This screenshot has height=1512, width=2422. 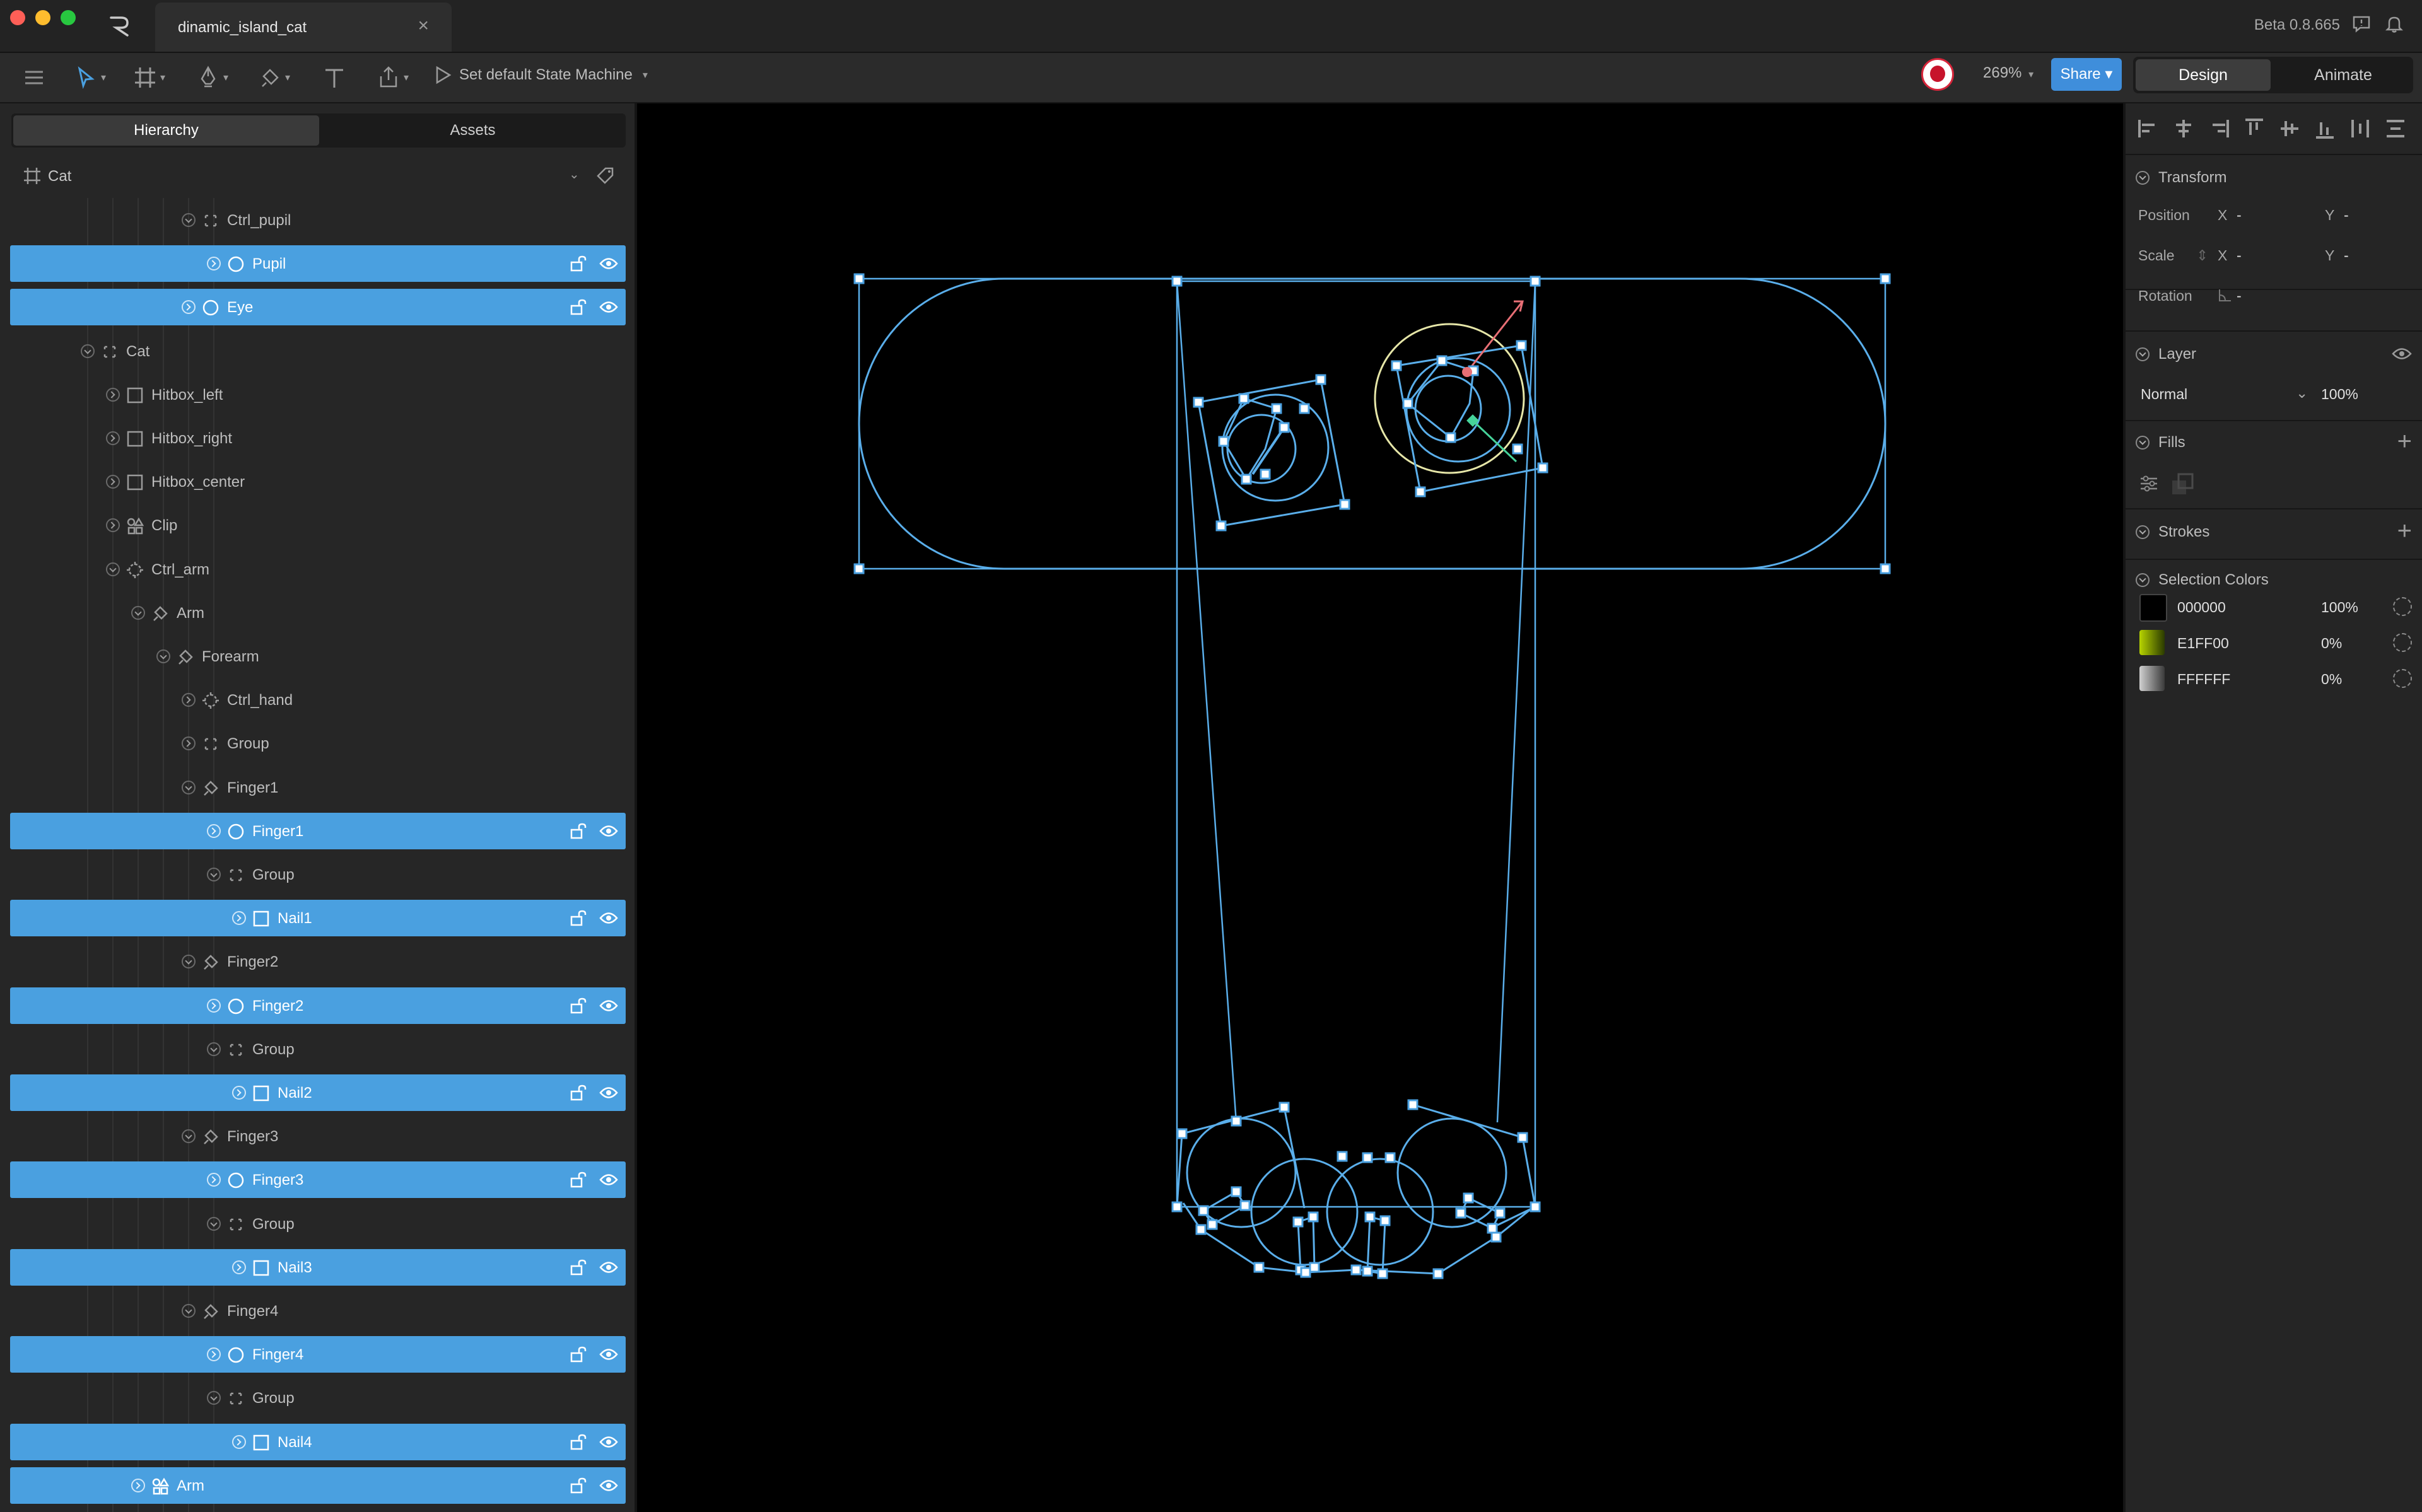 What do you see at coordinates (318, 264) in the screenshot?
I see `hierarchy-row: Pupil` at bounding box center [318, 264].